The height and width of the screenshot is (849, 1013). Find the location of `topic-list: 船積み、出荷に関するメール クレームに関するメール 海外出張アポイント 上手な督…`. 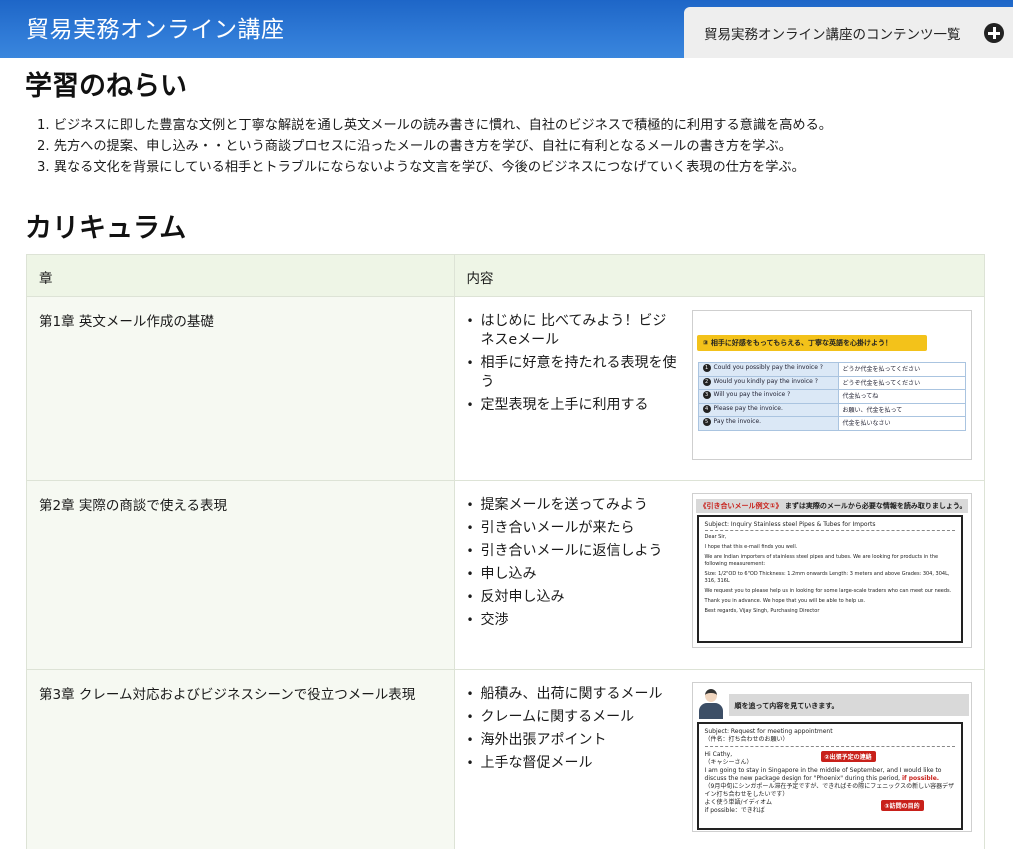

topic-list: 船積み、出荷に関するメール クレームに関するメール 海外出張アポイント 上手な督… is located at coordinates (573, 731).